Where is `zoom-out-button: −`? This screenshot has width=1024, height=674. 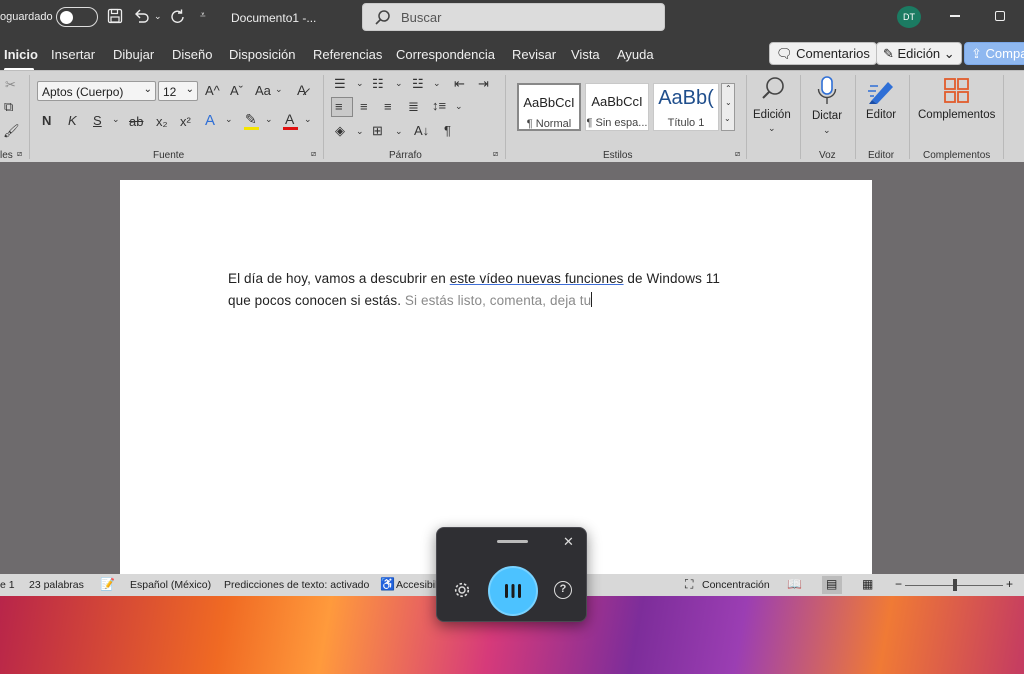
zoom-out-button: − is located at coordinates (898, 584).